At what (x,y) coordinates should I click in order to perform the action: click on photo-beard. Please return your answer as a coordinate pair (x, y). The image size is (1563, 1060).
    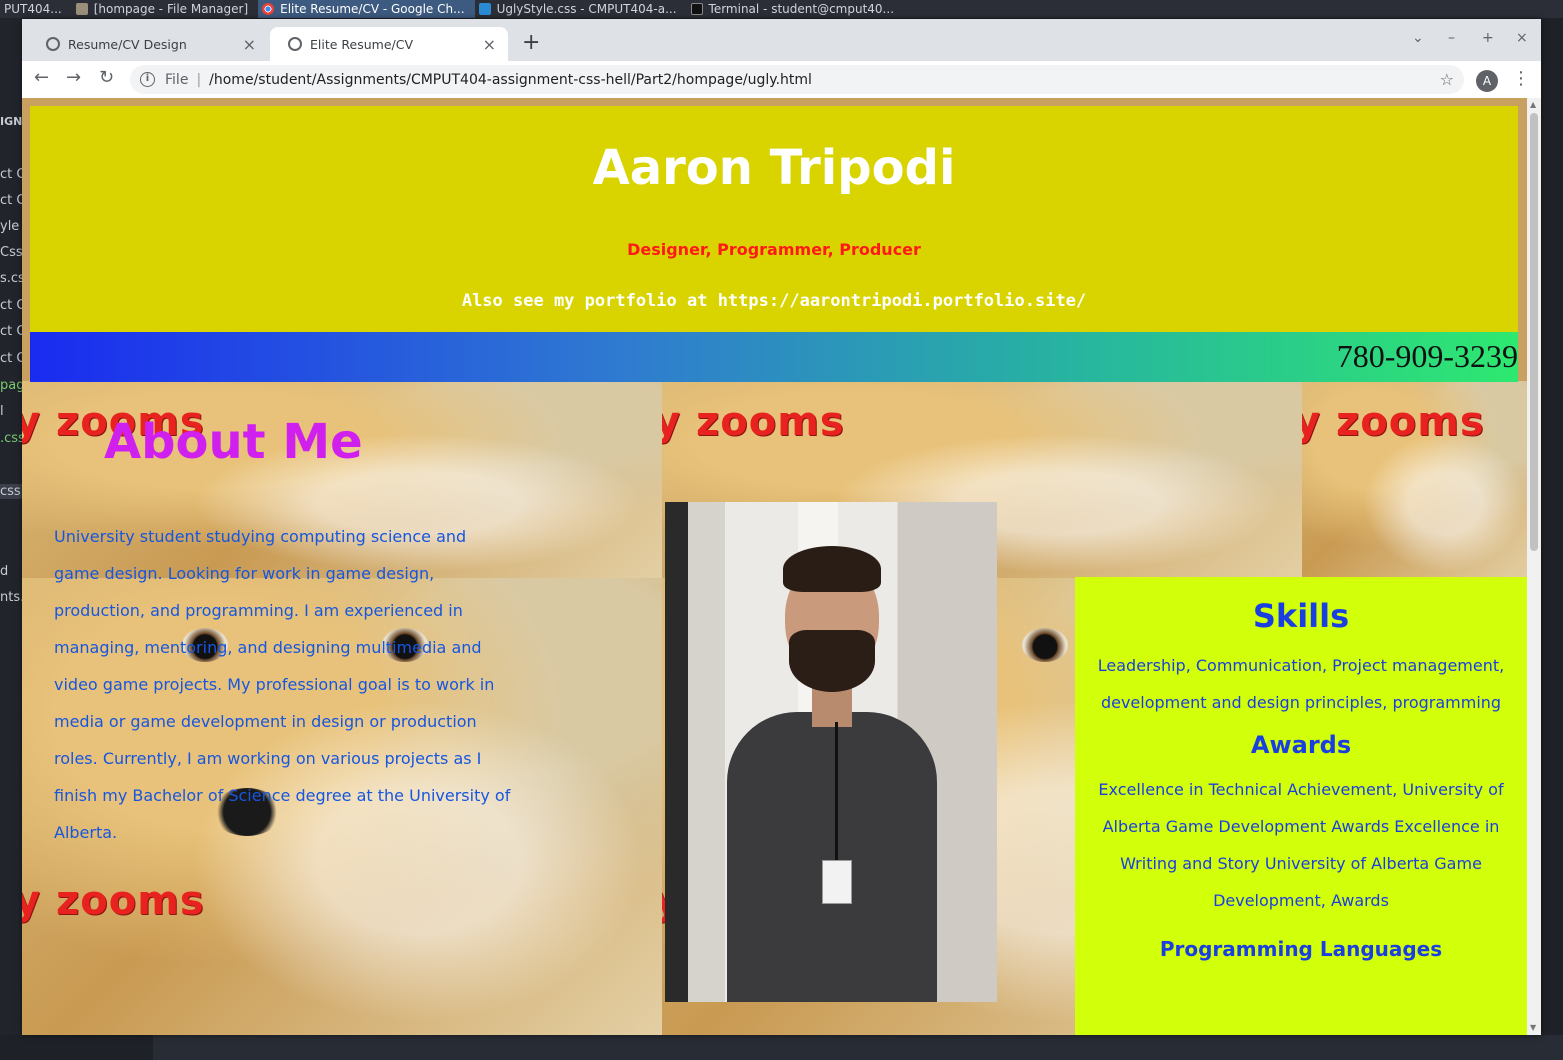
    Looking at the image, I should click on (832, 661).